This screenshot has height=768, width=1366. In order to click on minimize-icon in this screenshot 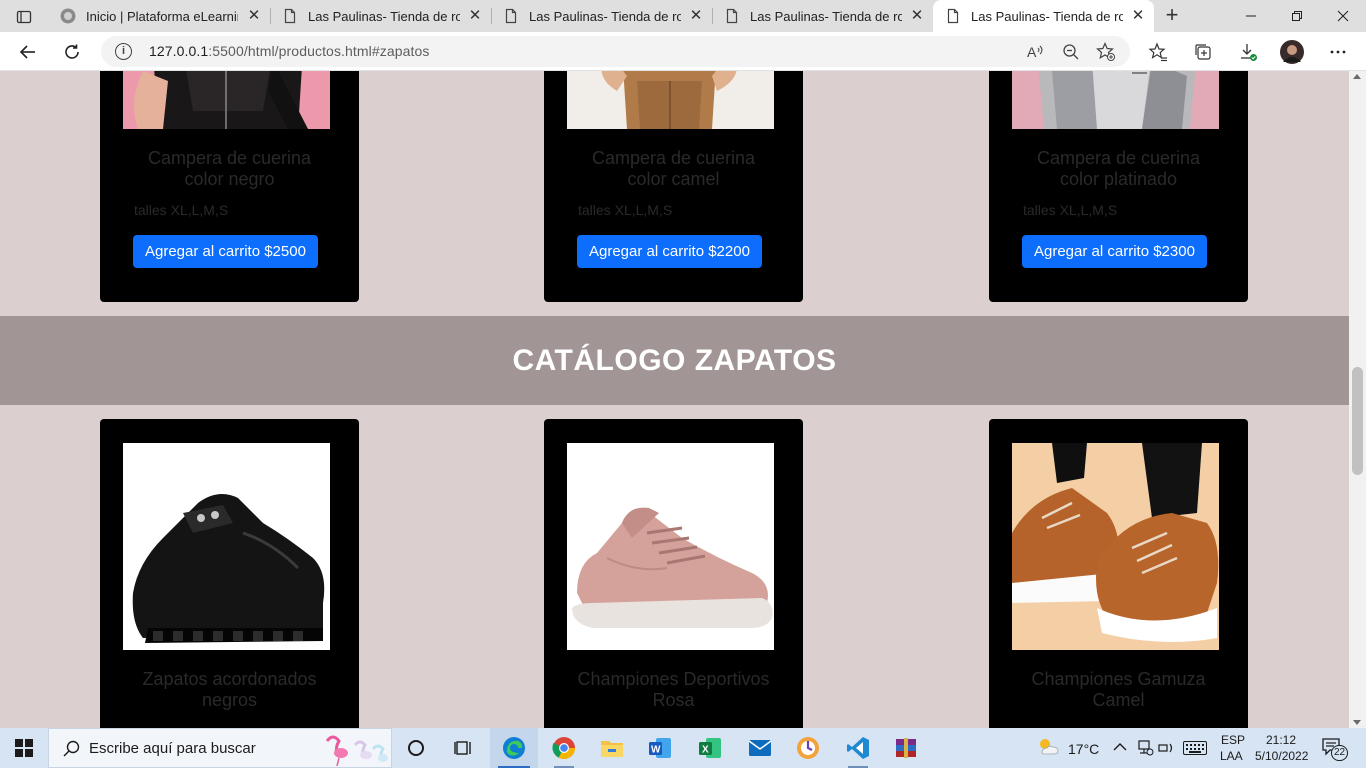, I will do `click(1251, 16)`.